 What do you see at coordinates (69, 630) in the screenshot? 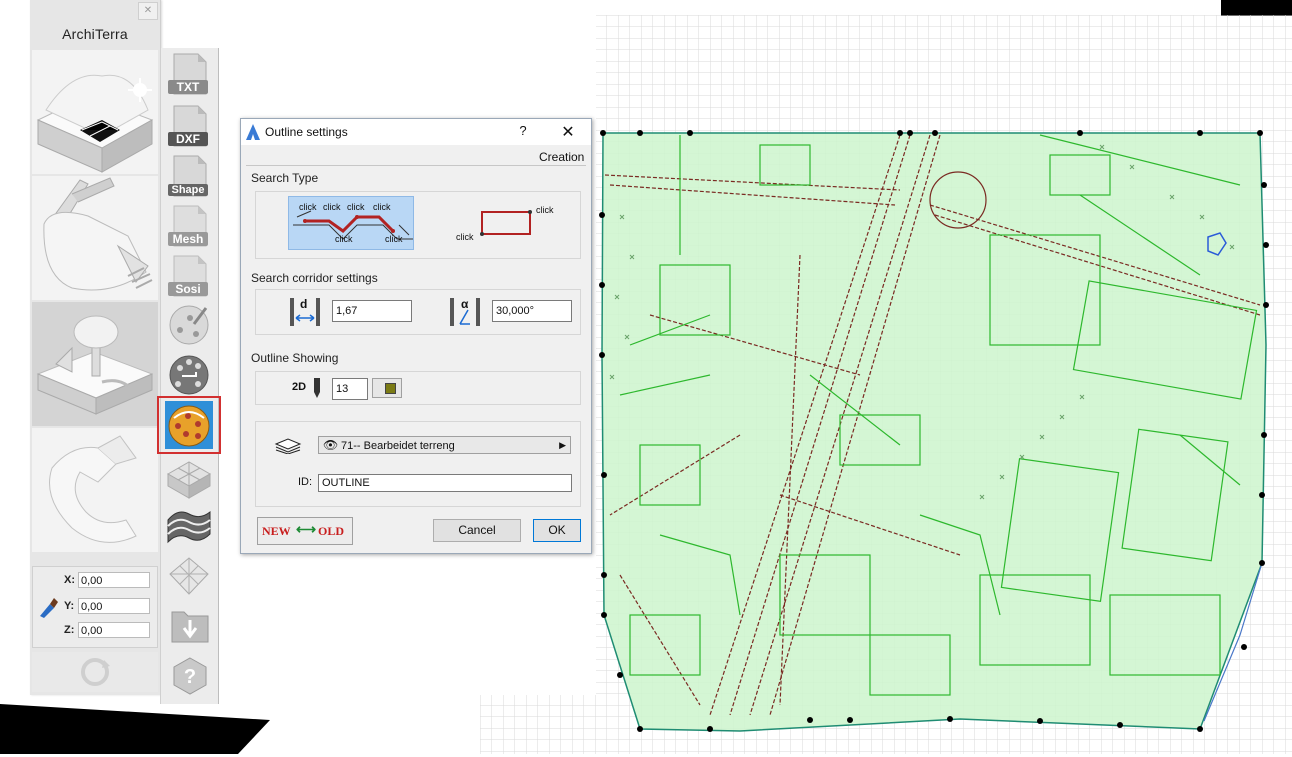
I see `coord-label: Z:` at bounding box center [69, 630].